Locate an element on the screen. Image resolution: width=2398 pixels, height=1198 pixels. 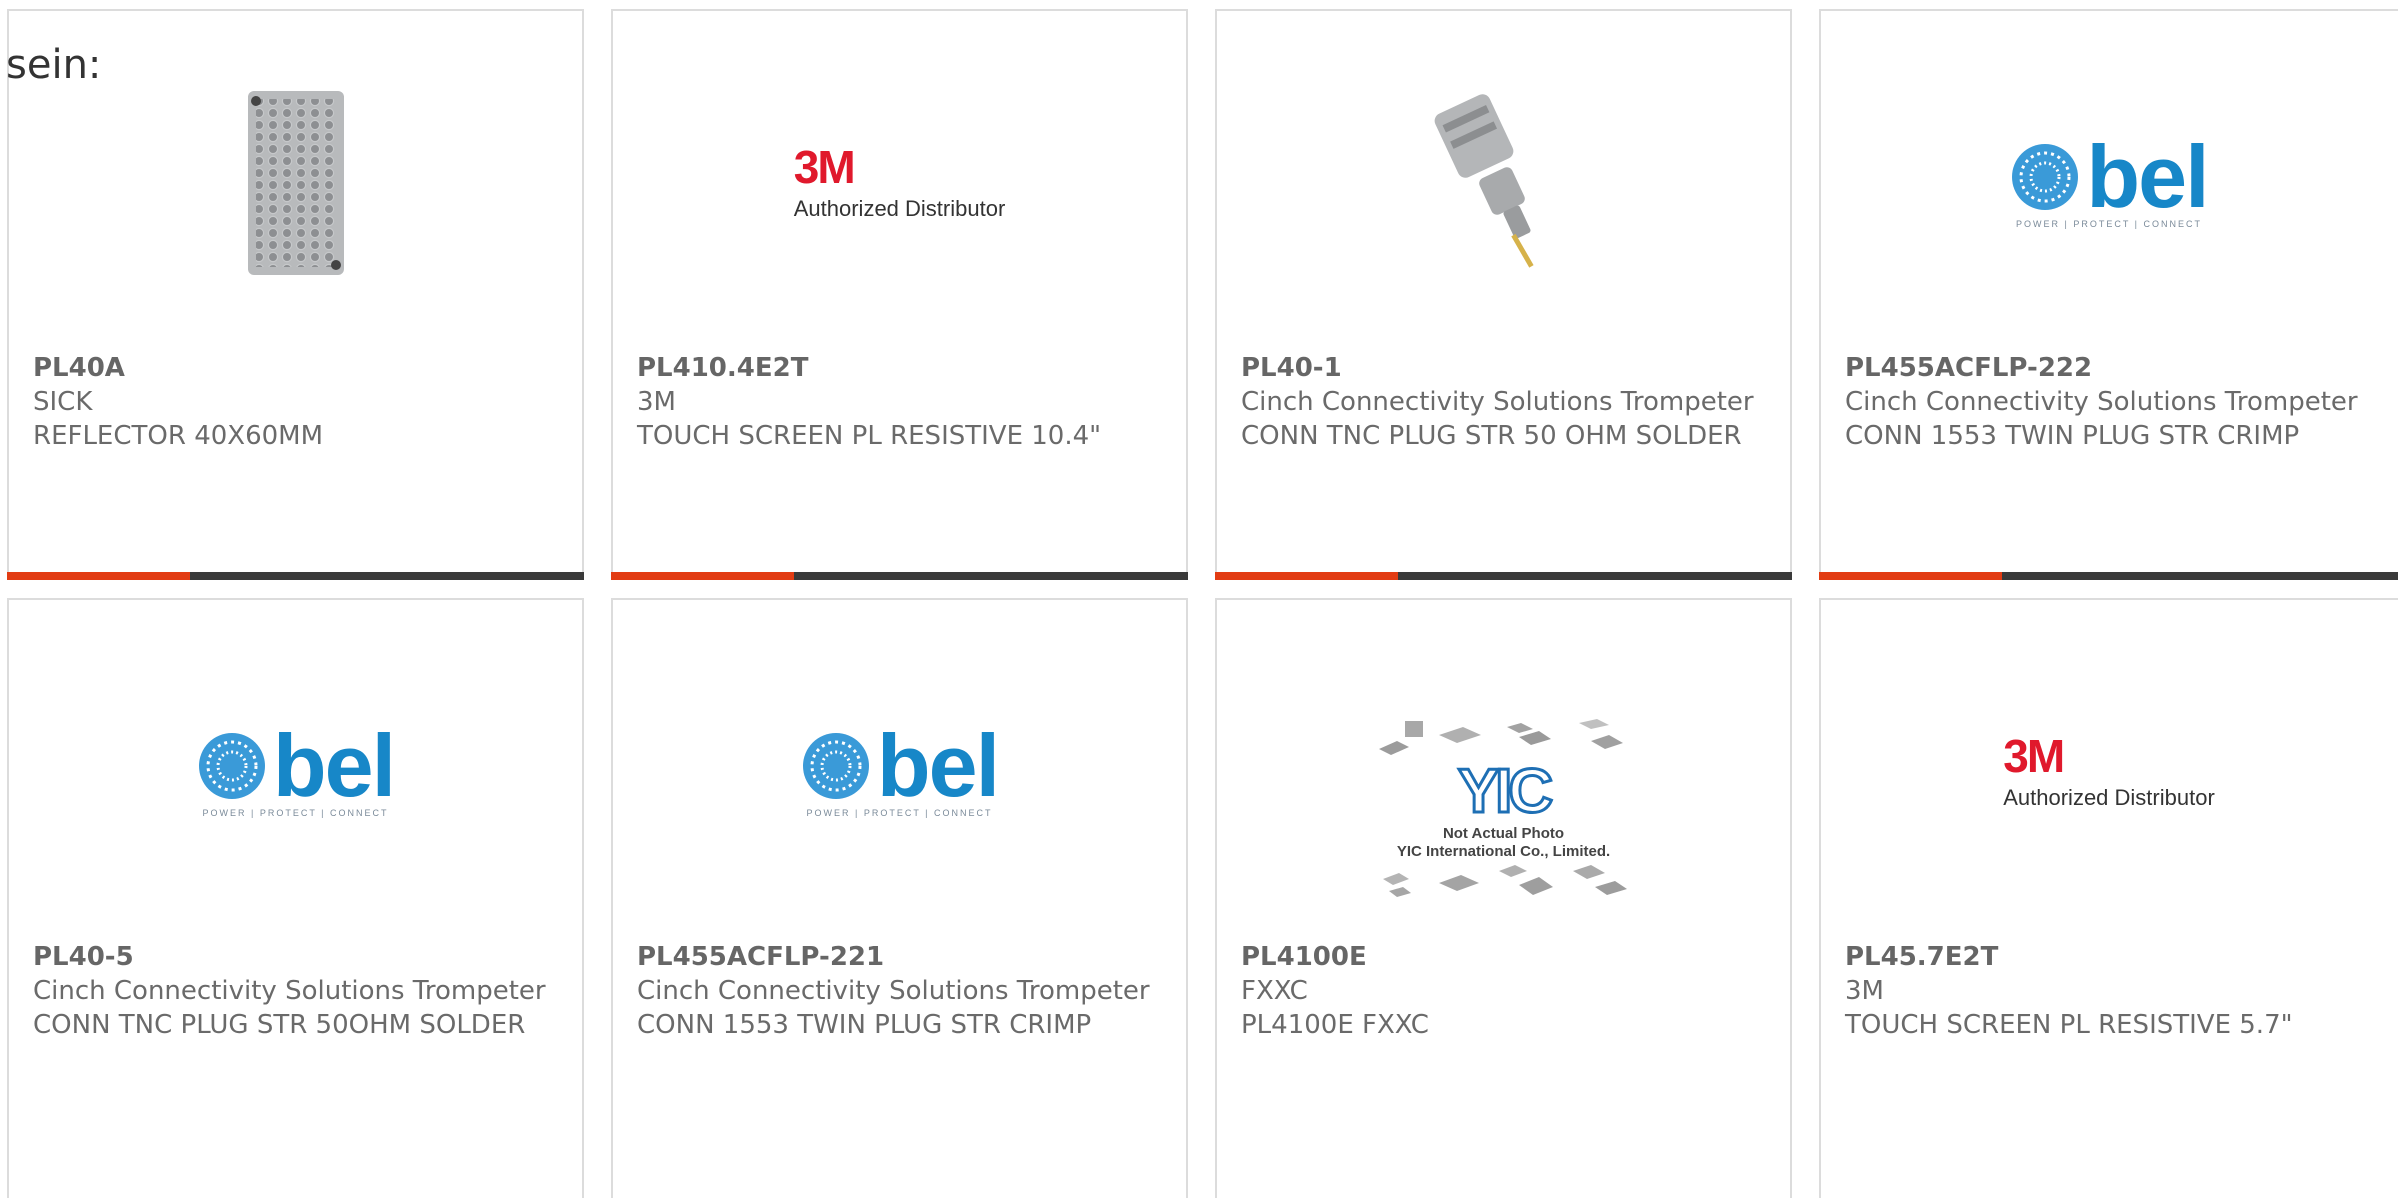
yic-logo-mark: YIC is located at coordinates (1505, 791).